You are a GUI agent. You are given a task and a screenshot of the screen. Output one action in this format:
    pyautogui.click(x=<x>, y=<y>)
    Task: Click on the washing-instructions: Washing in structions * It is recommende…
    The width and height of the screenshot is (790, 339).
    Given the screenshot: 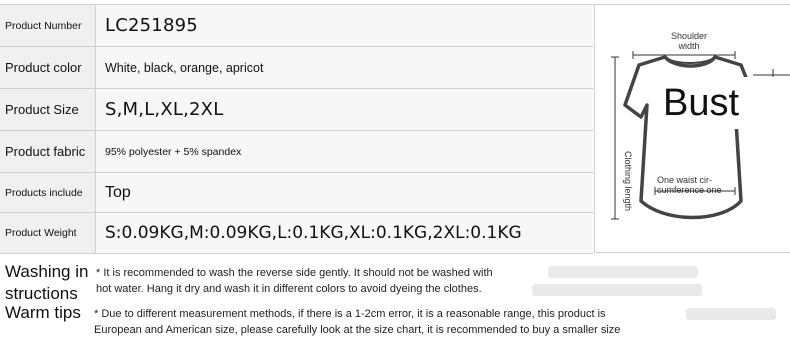 What is the action you would take?
    pyautogui.click(x=395, y=282)
    